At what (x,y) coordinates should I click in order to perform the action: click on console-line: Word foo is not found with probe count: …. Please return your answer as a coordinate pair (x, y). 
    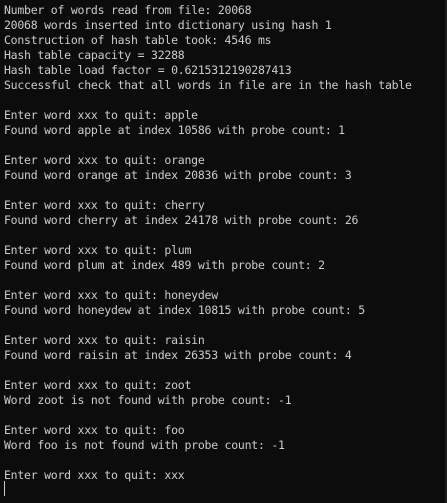
    Looking at the image, I should click on (144, 445).